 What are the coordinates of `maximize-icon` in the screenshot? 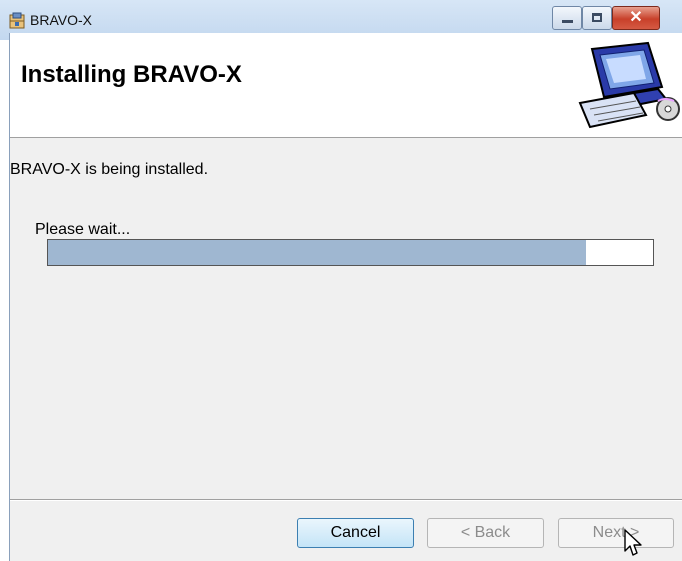 It's located at (597, 17).